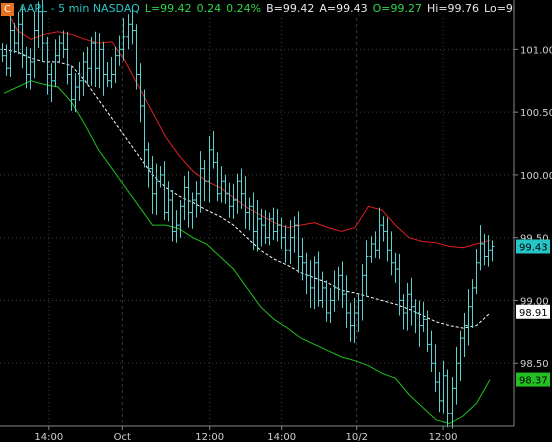  I want to click on bid-price: B=99.42, so click(290, 8).